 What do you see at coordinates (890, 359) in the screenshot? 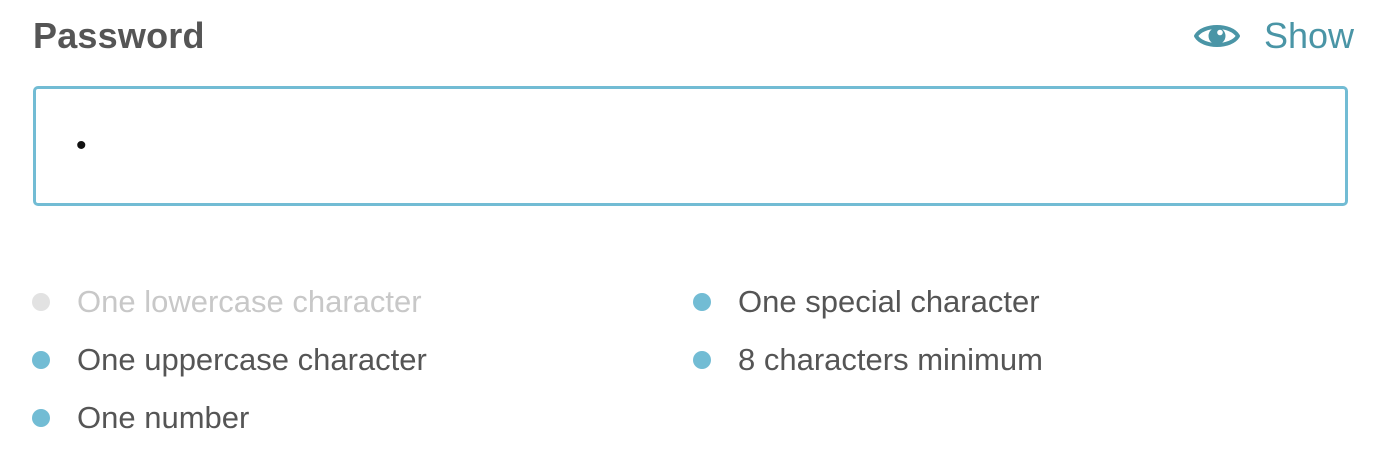
I see `requirement-label: 8 characters minimum` at bounding box center [890, 359].